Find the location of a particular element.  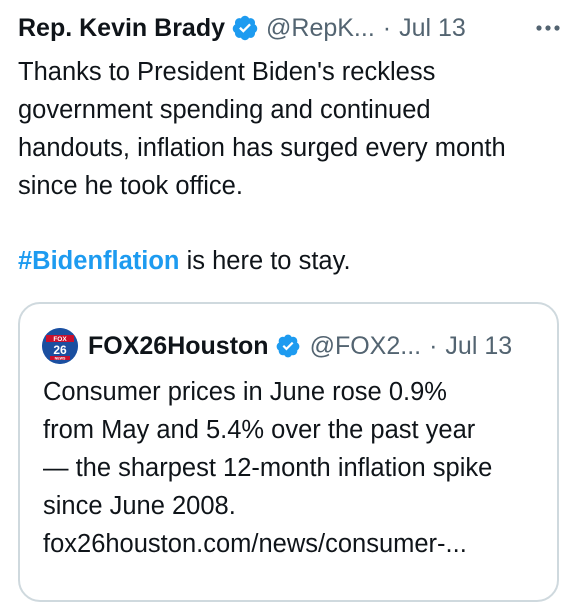

quoted-author-name: FOX26Houston is located at coordinates (178, 346).